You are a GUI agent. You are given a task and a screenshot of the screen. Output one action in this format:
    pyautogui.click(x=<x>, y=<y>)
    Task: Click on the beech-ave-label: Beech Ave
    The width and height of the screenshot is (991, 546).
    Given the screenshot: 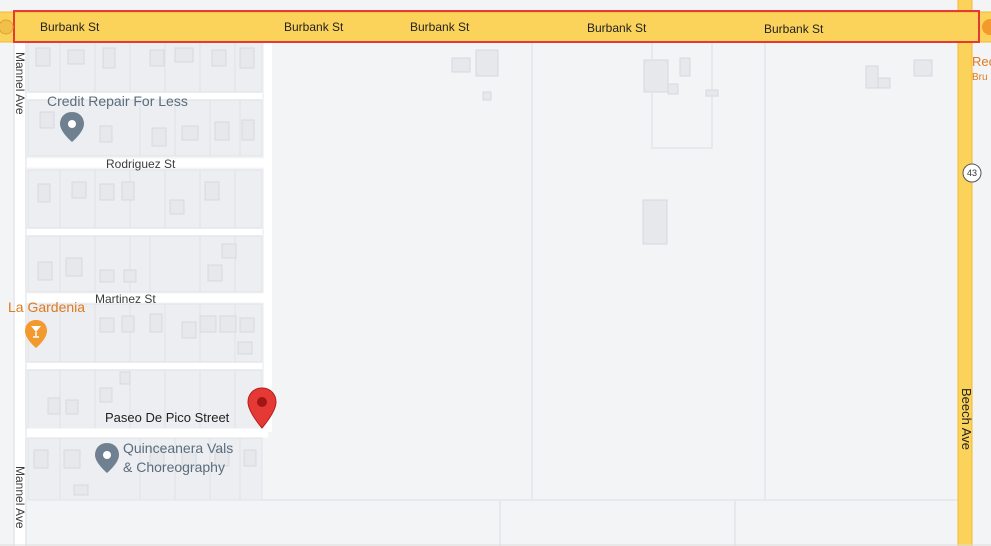 What is the action you would take?
    pyautogui.click(x=966, y=419)
    